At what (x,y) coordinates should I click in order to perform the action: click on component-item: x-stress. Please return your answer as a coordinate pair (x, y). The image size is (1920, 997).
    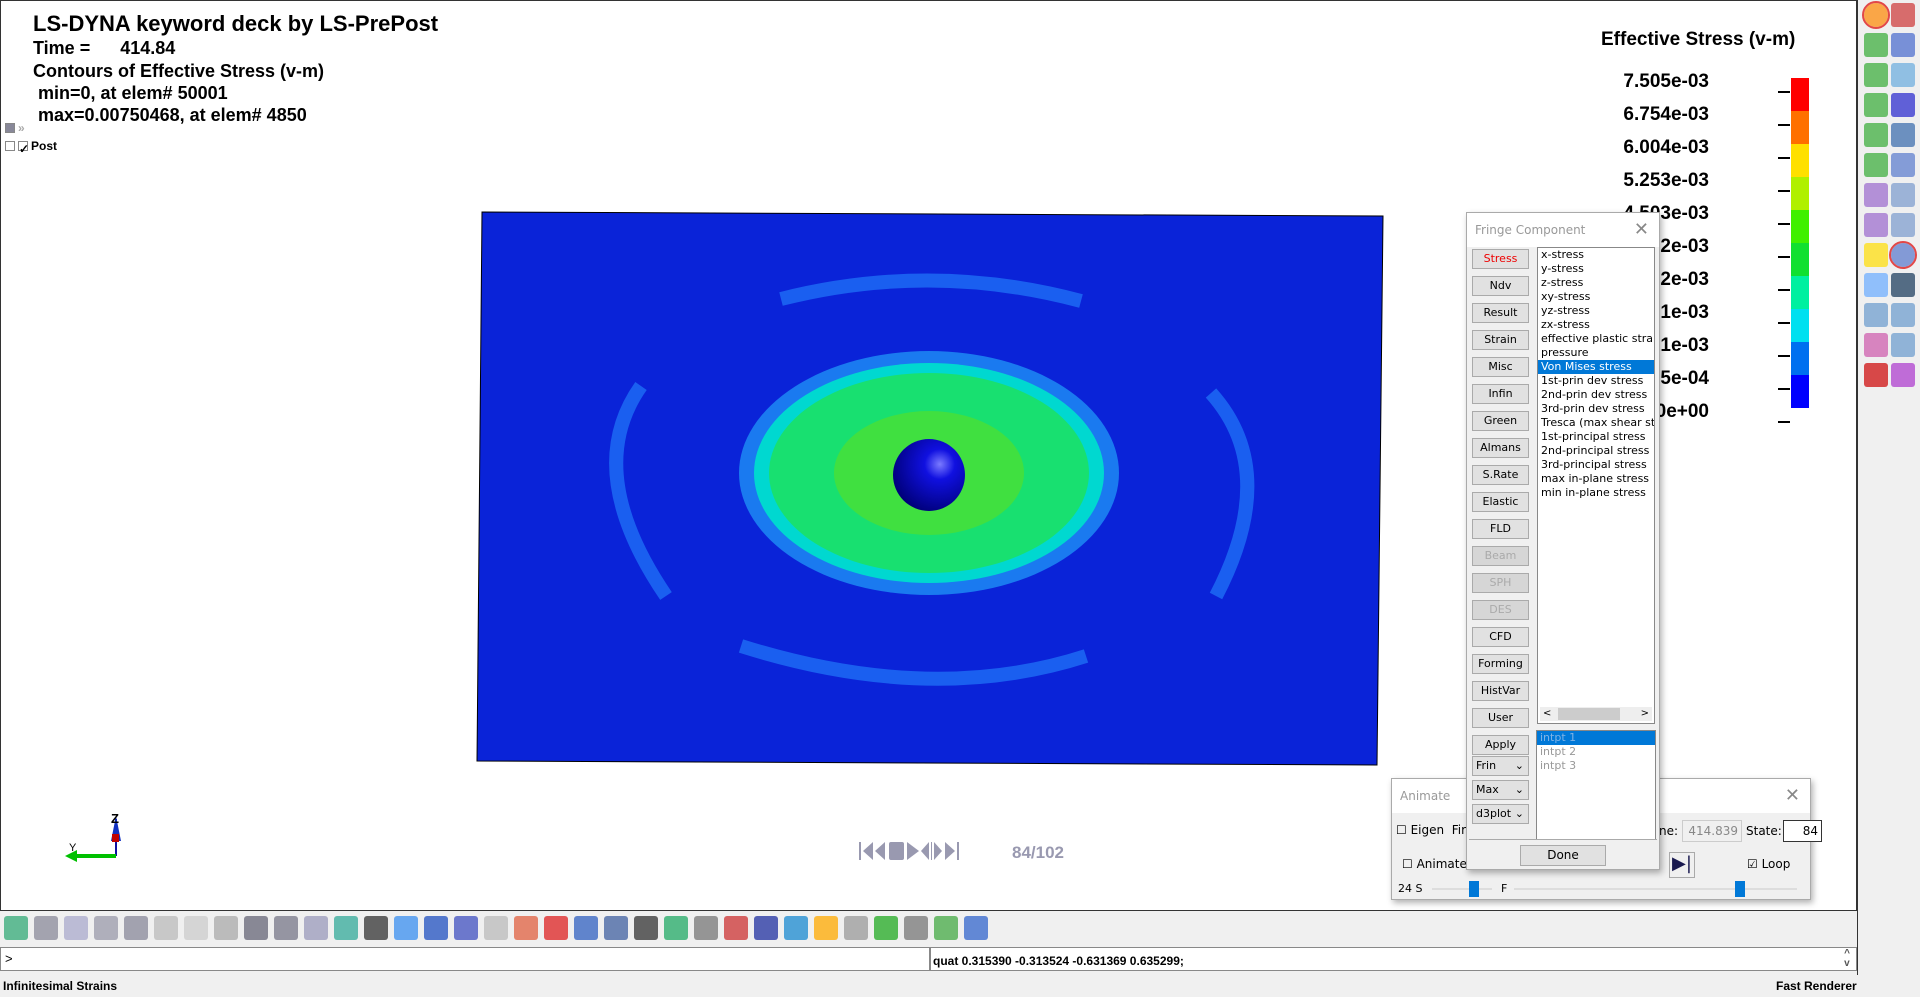
    Looking at the image, I should click on (1596, 255).